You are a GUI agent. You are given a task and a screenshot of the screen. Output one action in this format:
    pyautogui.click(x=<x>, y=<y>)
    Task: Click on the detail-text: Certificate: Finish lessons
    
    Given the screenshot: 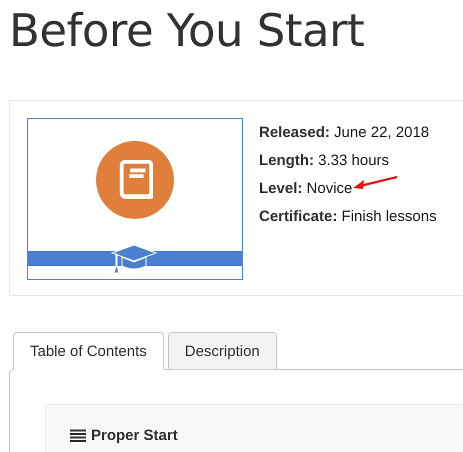 What is the action you would take?
    pyautogui.click(x=348, y=216)
    